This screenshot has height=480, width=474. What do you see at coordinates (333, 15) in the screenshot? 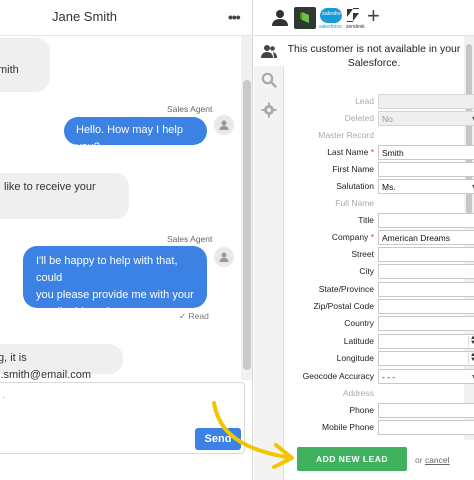
I see `salesforce-icon: salesforce` at bounding box center [333, 15].